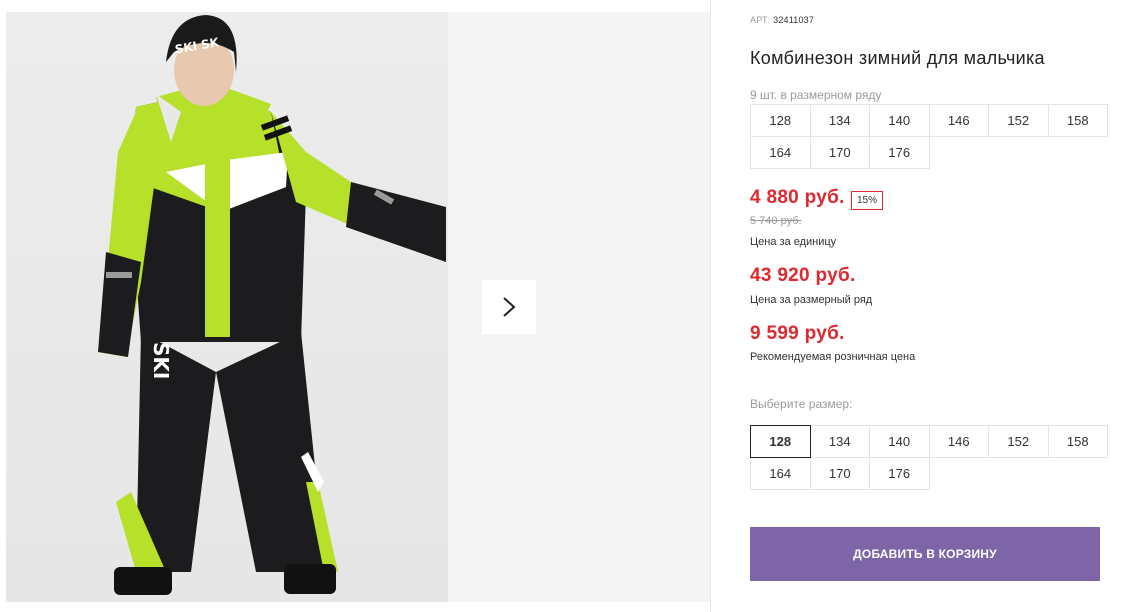 Image resolution: width=1134 pixels, height=612 pixels. Describe the element at coordinates (780, 441) in the screenshot. I see `size-option-selected: 128` at that location.